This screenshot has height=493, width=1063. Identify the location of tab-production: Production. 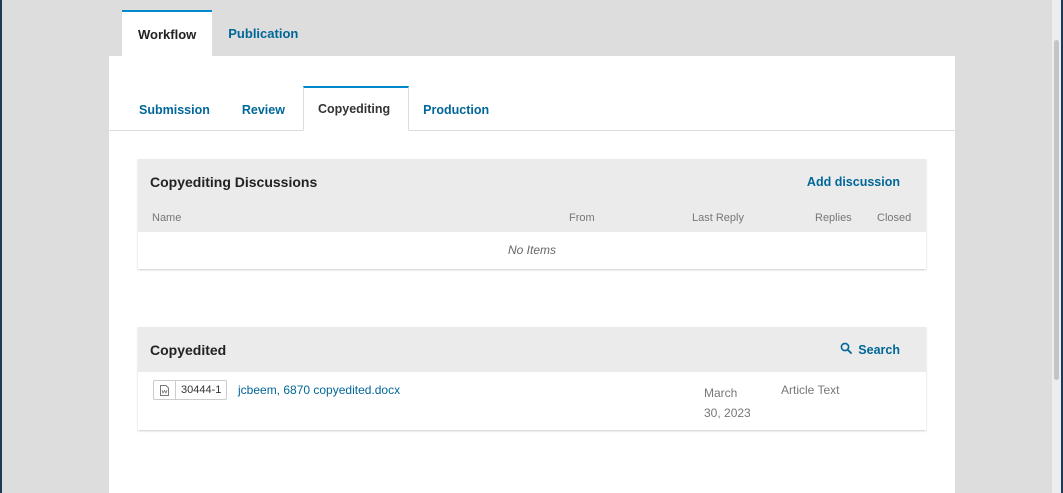
(458, 109).